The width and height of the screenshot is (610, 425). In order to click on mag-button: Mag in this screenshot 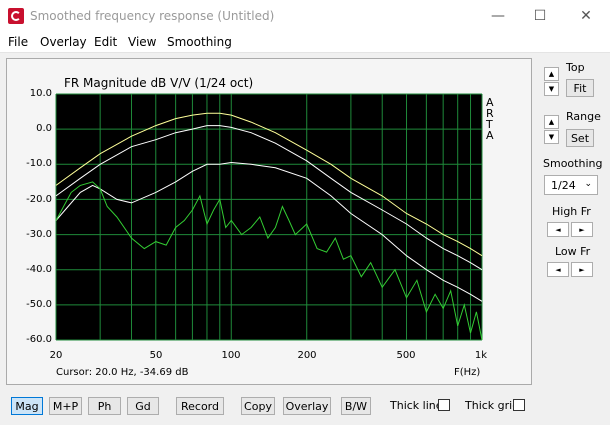, I will do `click(27, 406)`.